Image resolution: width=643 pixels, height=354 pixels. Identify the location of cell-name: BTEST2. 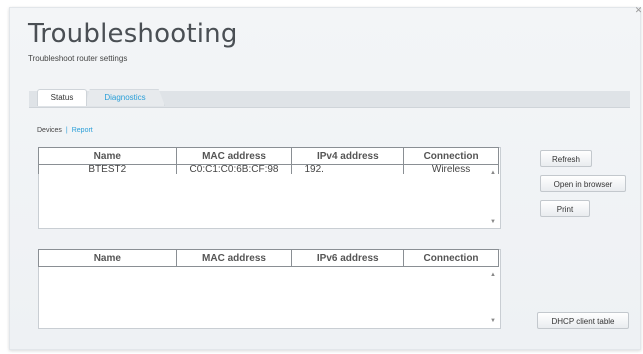
(107, 169).